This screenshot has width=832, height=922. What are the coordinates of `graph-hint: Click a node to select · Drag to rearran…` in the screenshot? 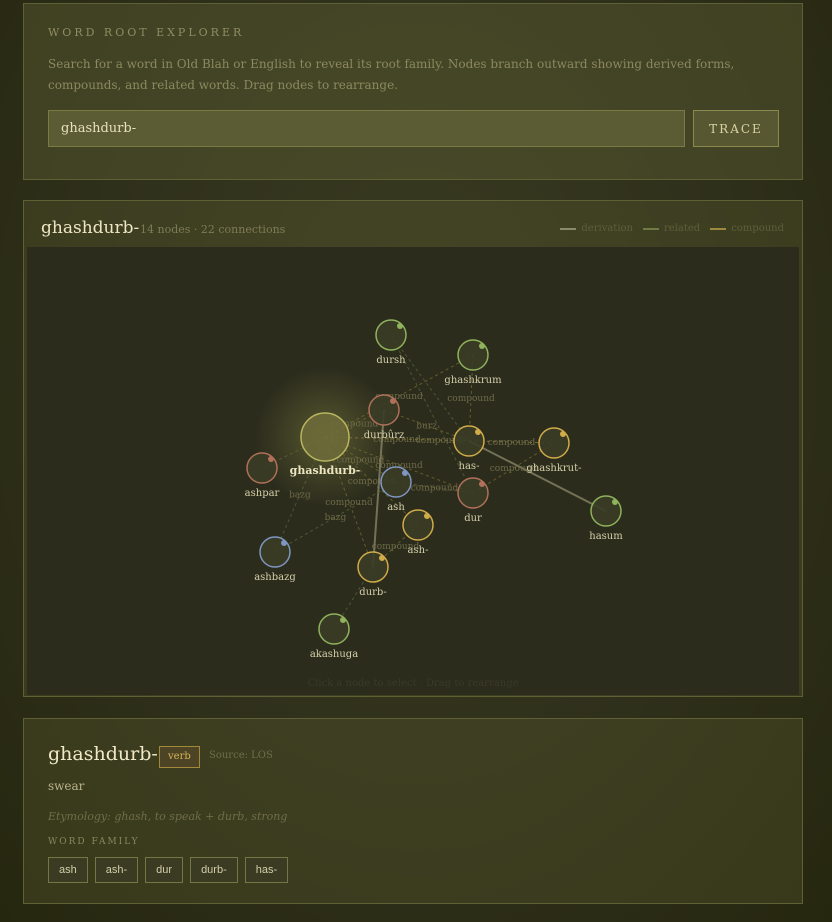 It's located at (413, 683).